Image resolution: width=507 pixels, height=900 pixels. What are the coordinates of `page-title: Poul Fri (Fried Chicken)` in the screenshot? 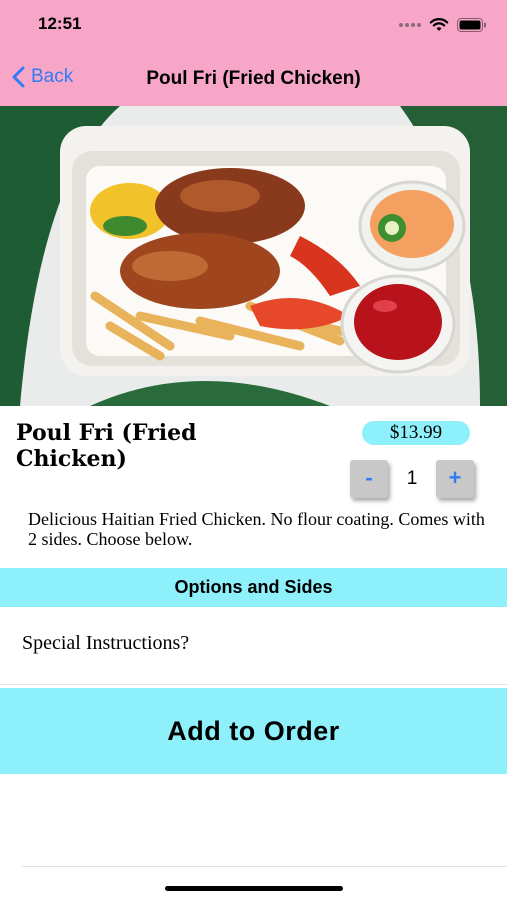 It's located at (253, 78).